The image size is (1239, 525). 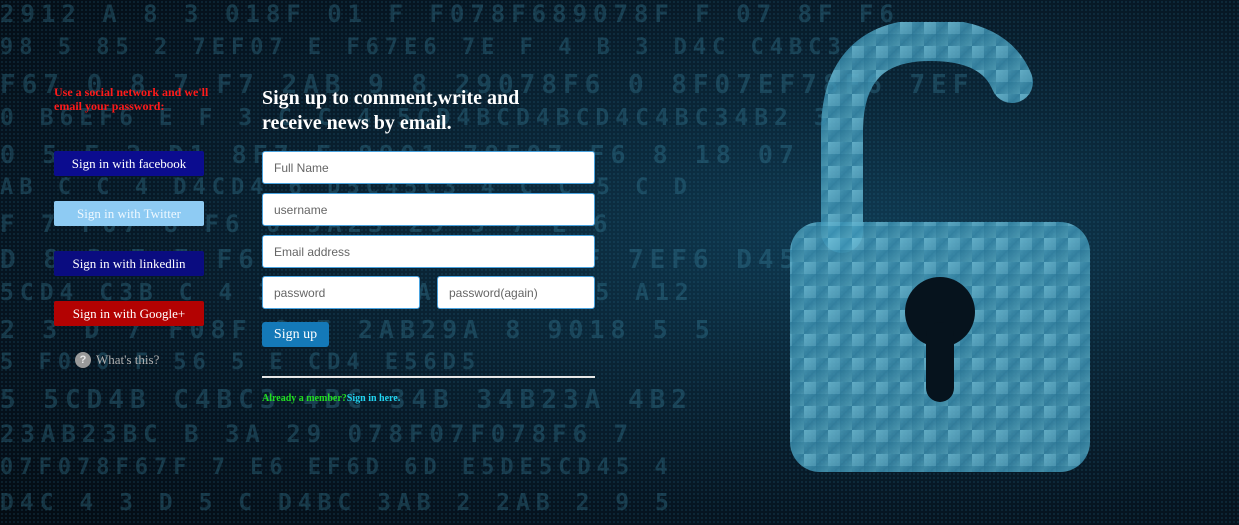 I want to click on sign-in-twitter-button: Sign in with Twitter, so click(x=129, y=213).